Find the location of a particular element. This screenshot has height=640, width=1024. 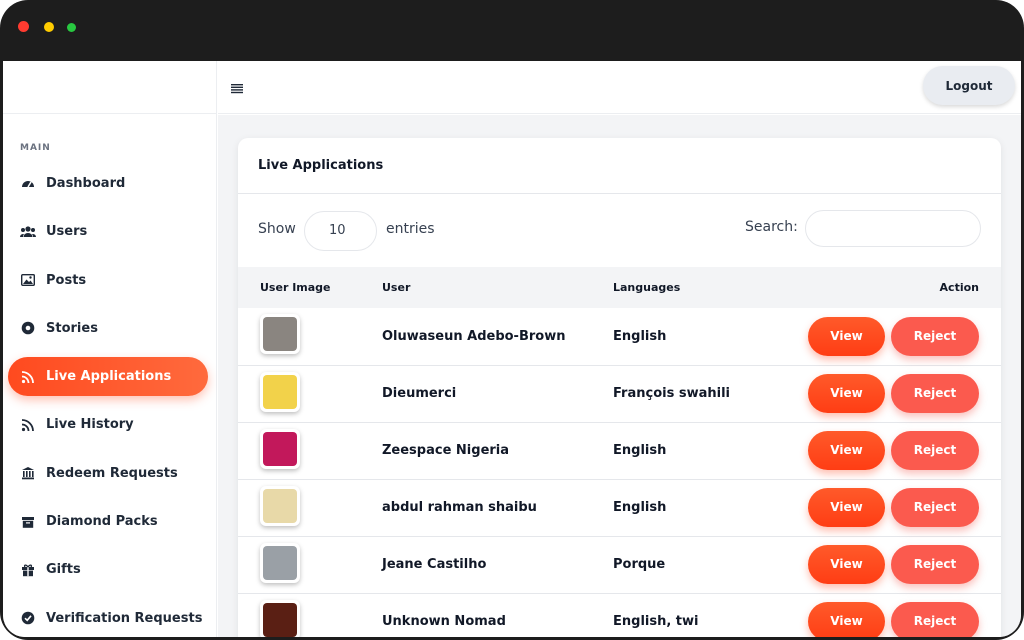

bank-icon is located at coordinates (28, 473).